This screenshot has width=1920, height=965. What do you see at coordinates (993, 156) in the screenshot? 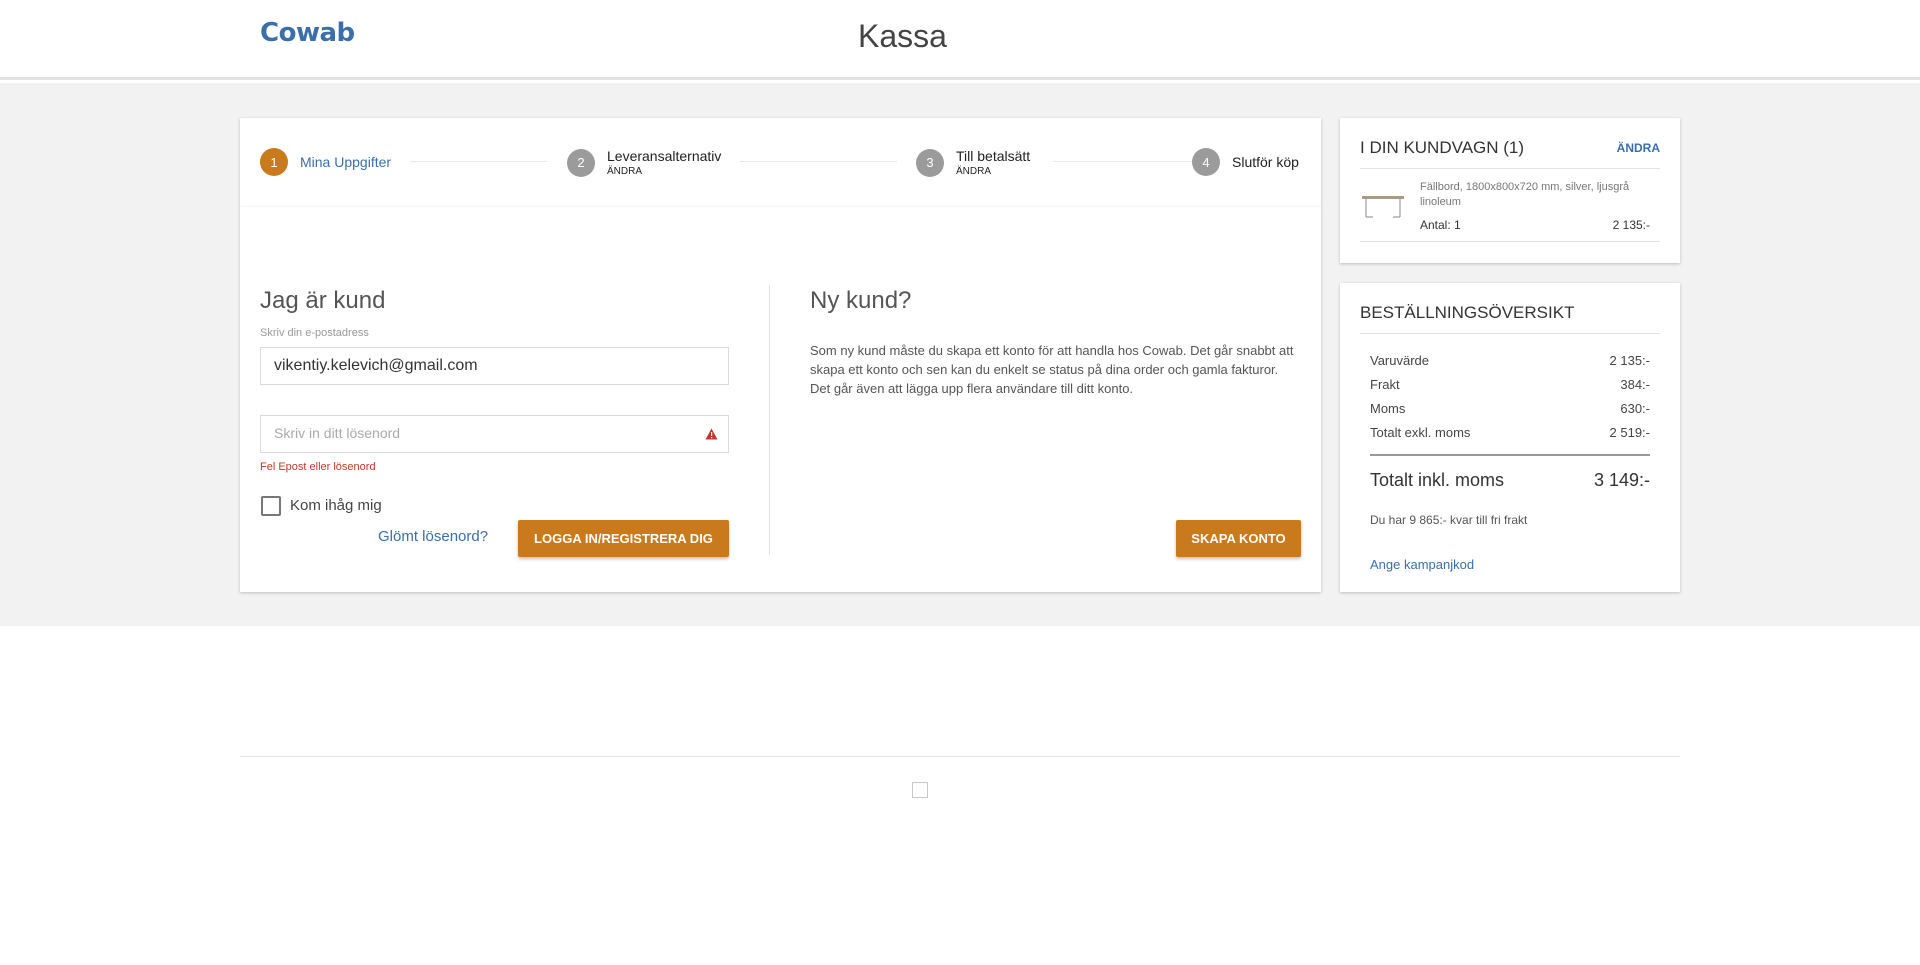
I see `step-label: Till betalsätt` at bounding box center [993, 156].